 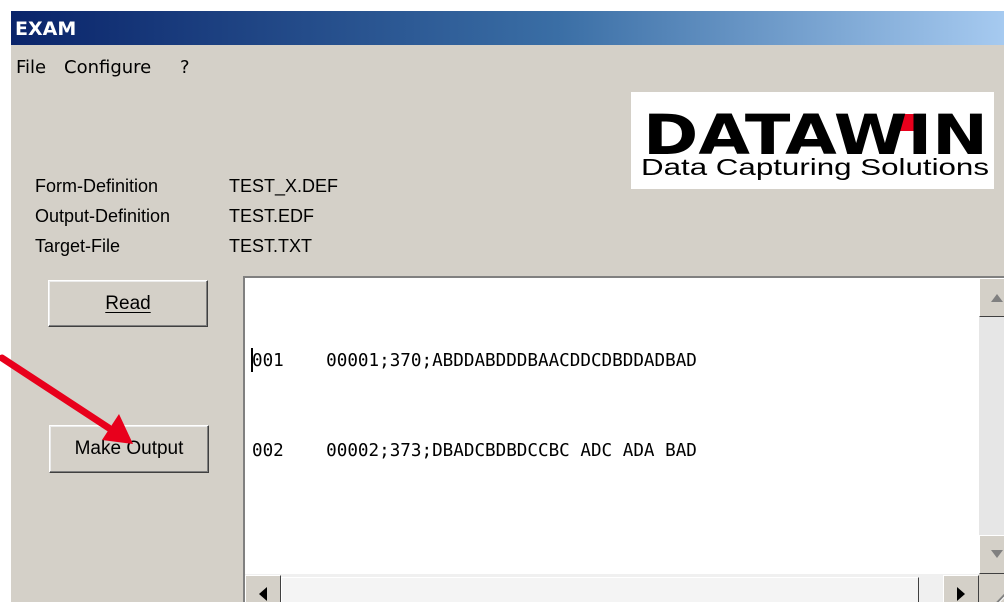 What do you see at coordinates (507, 28) in the screenshot?
I see `title-bar: EXAM` at bounding box center [507, 28].